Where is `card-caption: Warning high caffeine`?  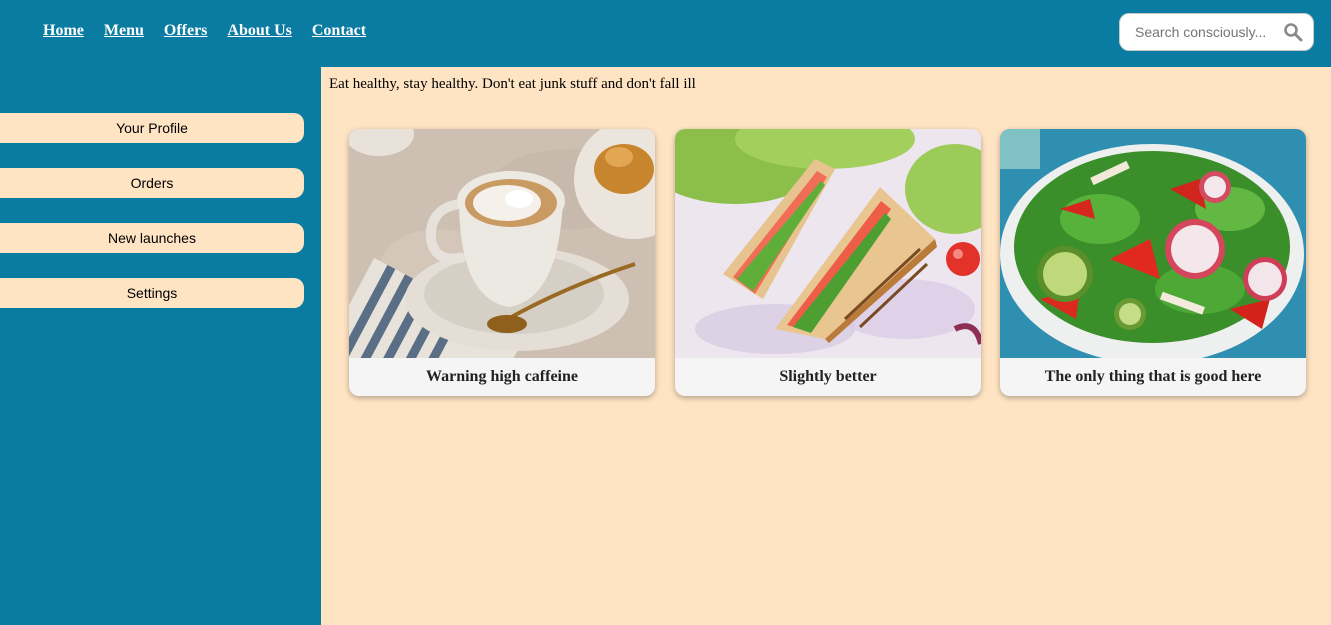
card-caption: Warning high caffeine is located at coordinates (501, 376).